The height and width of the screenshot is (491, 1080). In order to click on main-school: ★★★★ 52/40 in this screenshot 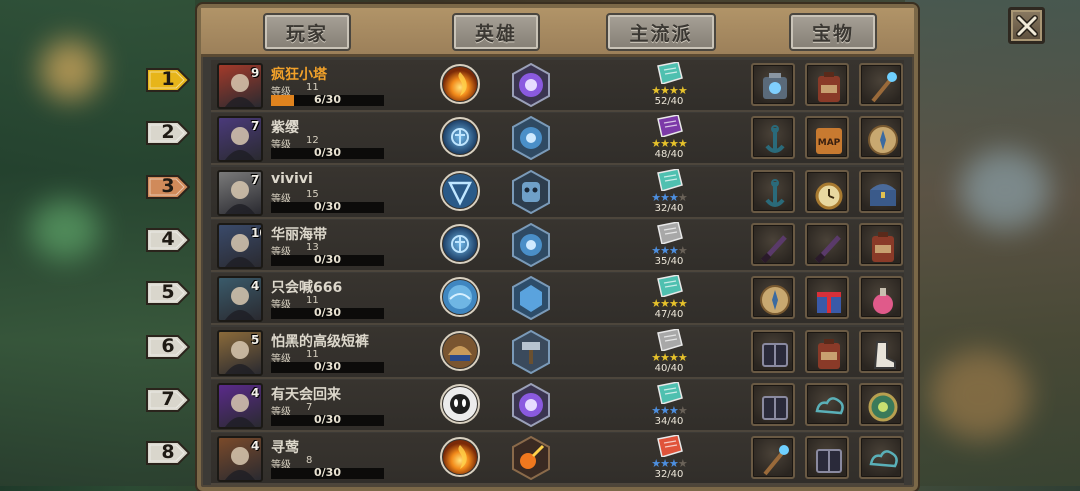, I will do `click(671, 85)`.